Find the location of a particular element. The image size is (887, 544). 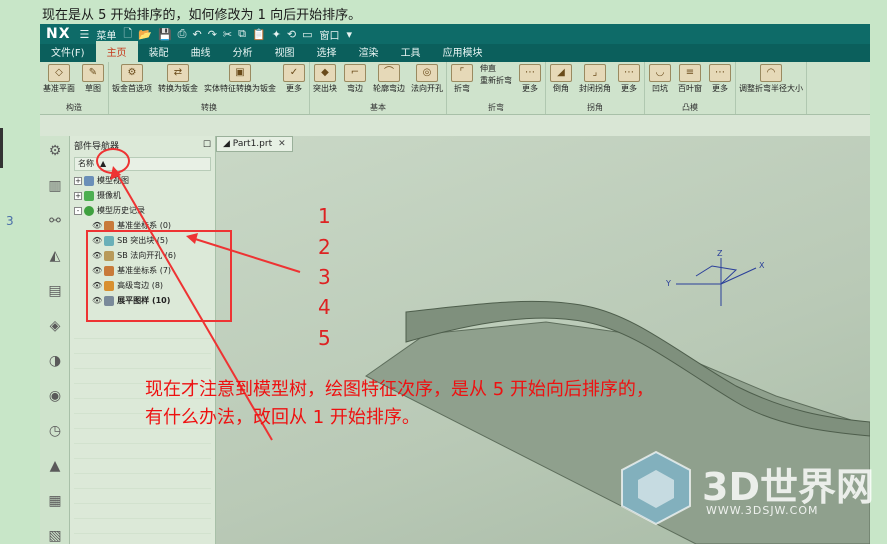

annotation-note-line1: 现在才注意到模型树，绘图特征次序，是从 5 开始向后排序的， is located at coordinates (399, 389).